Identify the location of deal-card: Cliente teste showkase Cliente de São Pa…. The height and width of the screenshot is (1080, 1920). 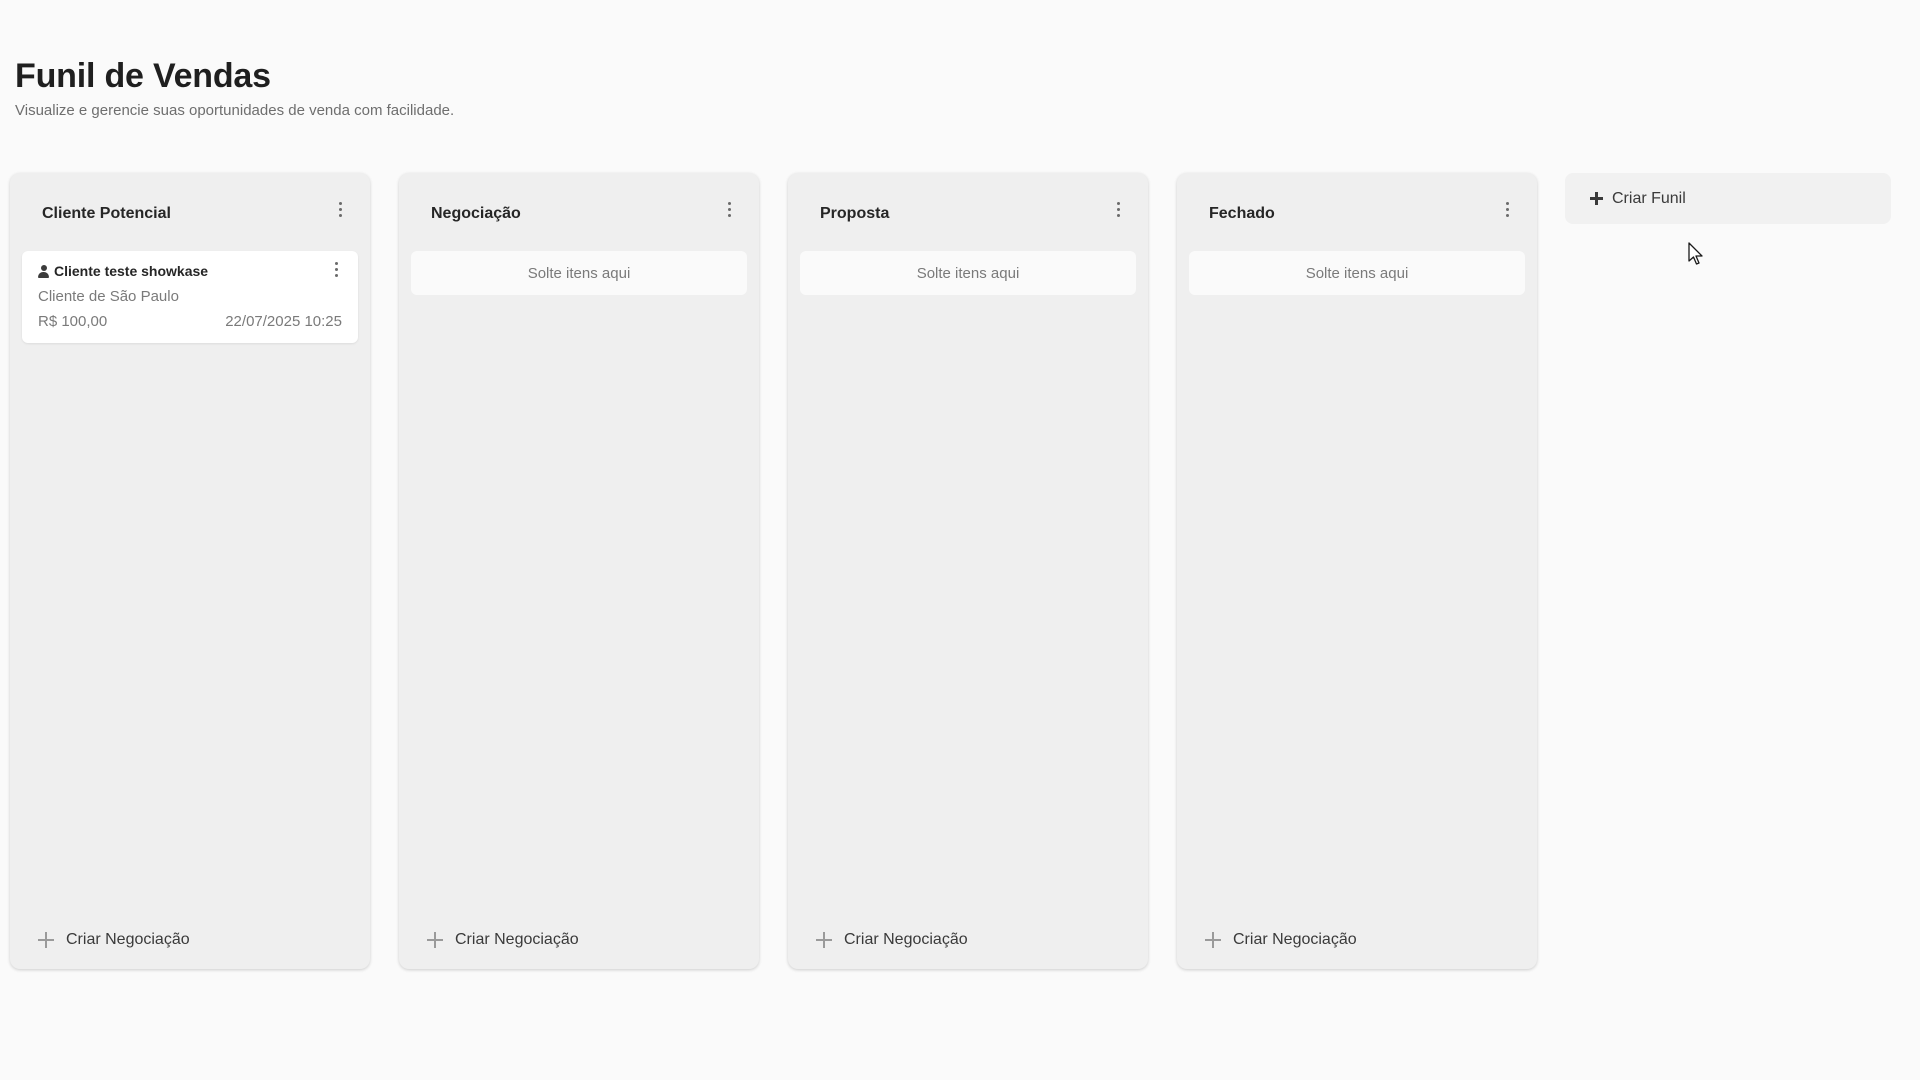
(190, 297).